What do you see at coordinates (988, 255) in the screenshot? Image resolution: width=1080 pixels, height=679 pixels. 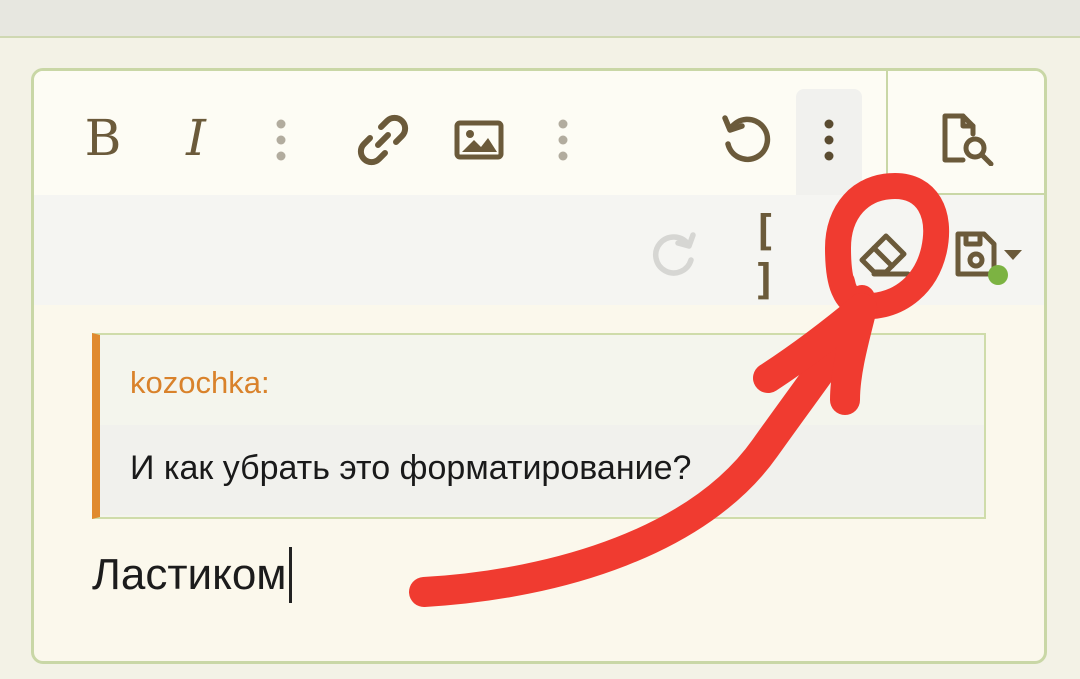 I see `save-draft-button` at bounding box center [988, 255].